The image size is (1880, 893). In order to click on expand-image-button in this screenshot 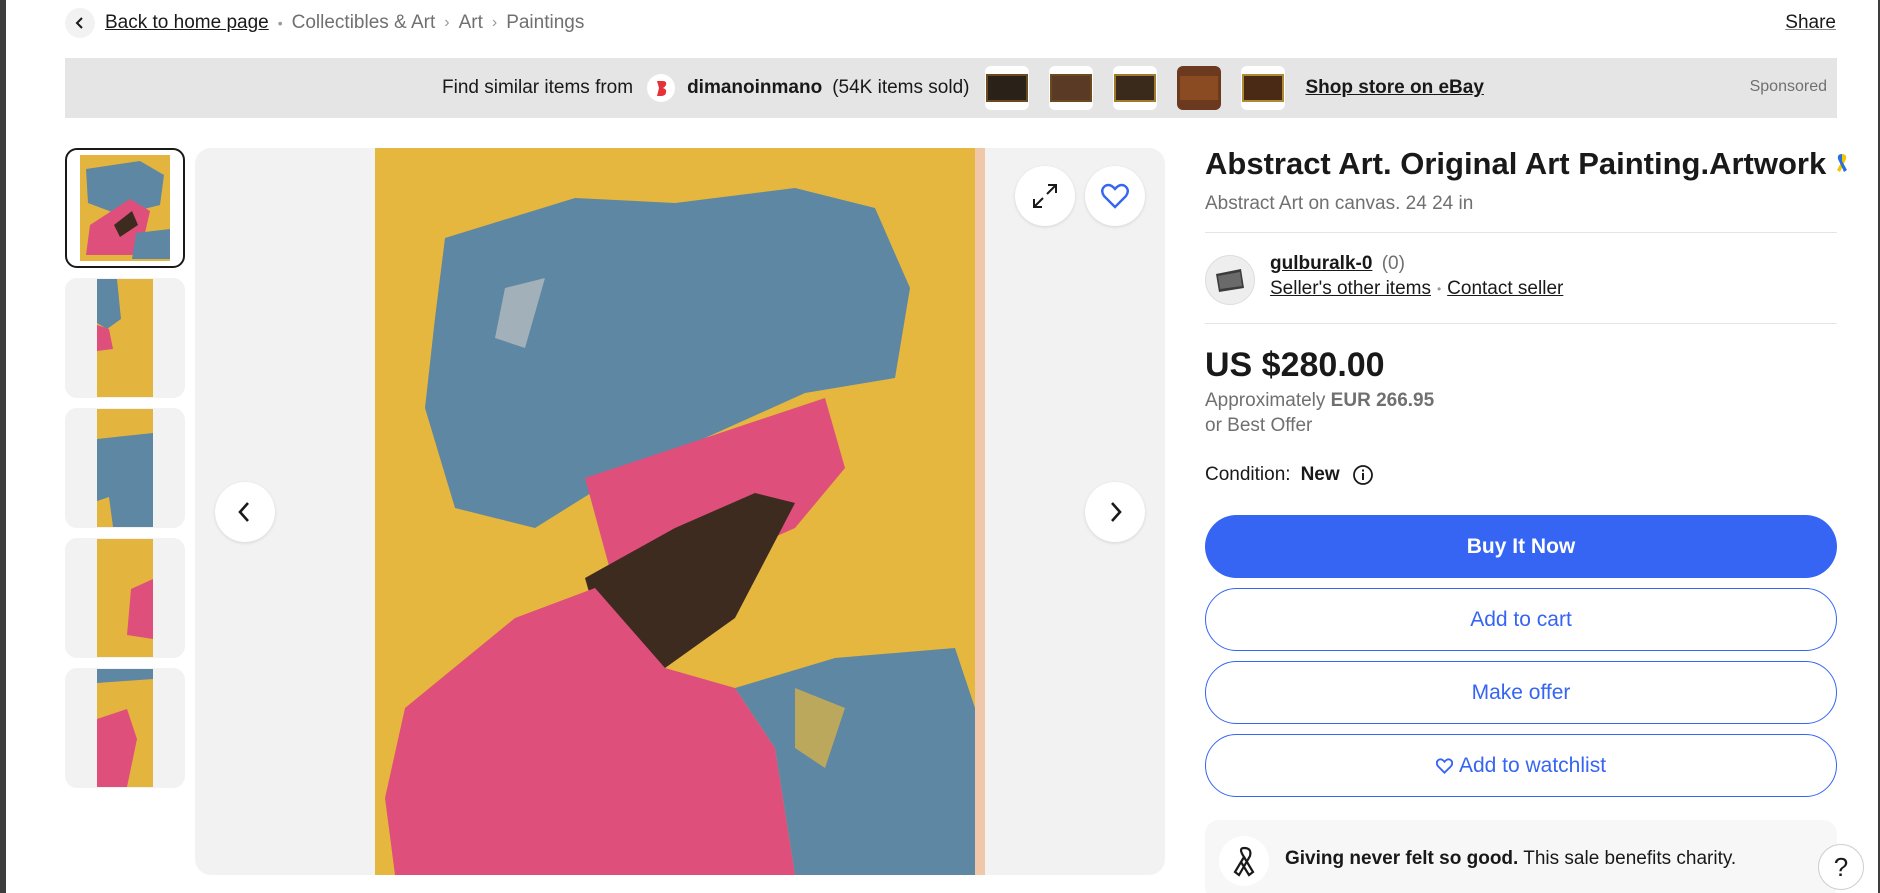, I will do `click(1045, 196)`.